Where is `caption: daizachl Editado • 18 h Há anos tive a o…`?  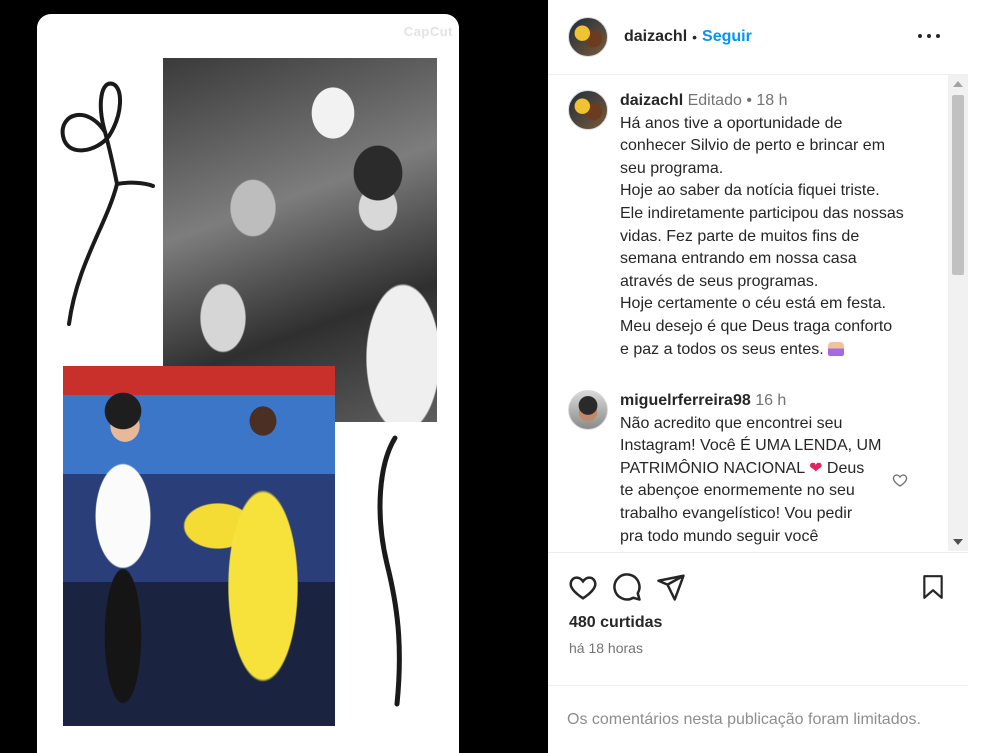
caption: daizachl Editado • 18 h Há anos tive a o… is located at coordinates (750, 225).